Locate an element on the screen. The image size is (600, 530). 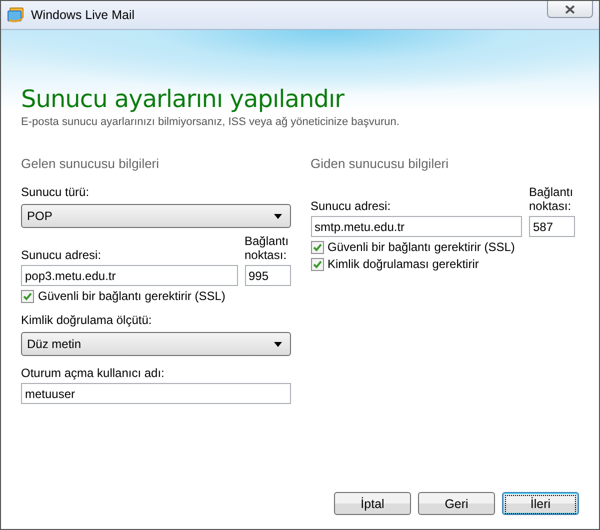
port-field: 995 is located at coordinates (267, 275).